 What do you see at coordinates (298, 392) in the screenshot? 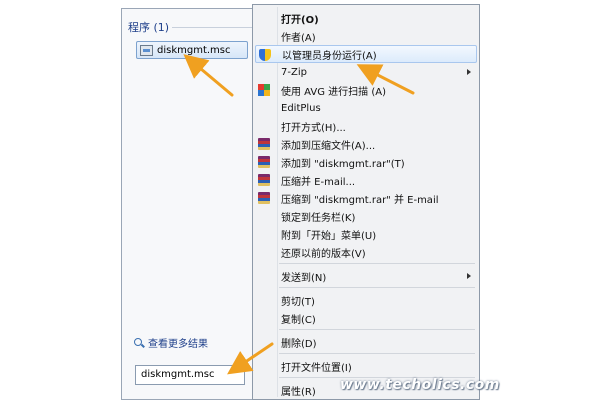
I see `menu-item-label: 属性(R)` at bounding box center [298, 392].